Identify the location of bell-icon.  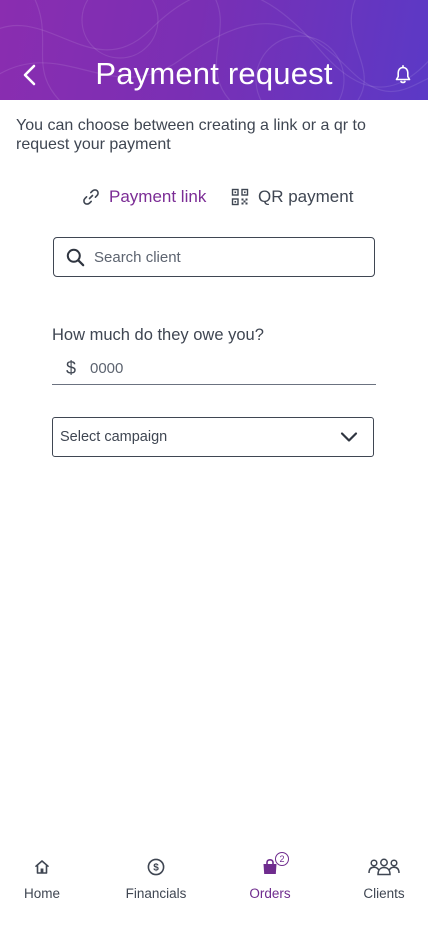
(403, 74).